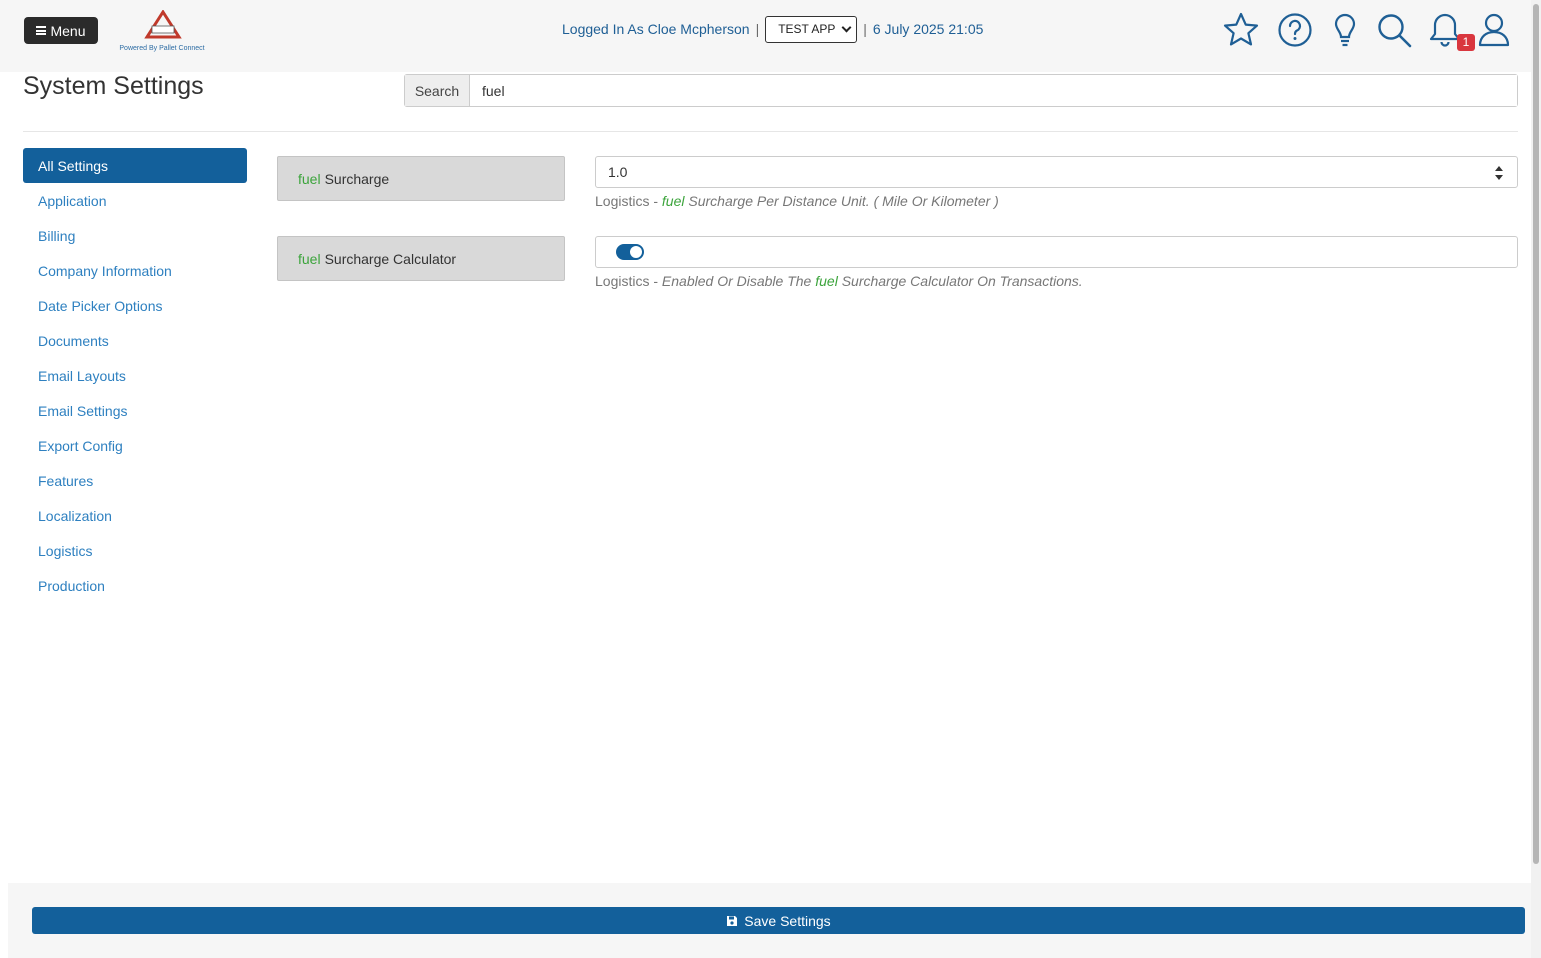 Image resolution: width=1541 pixels, height=958 pixels. What do you see at coordinates (357, 178) in the screenshot?
I see `setting-label-text: Surcharge` at bounding box center [357, 178].